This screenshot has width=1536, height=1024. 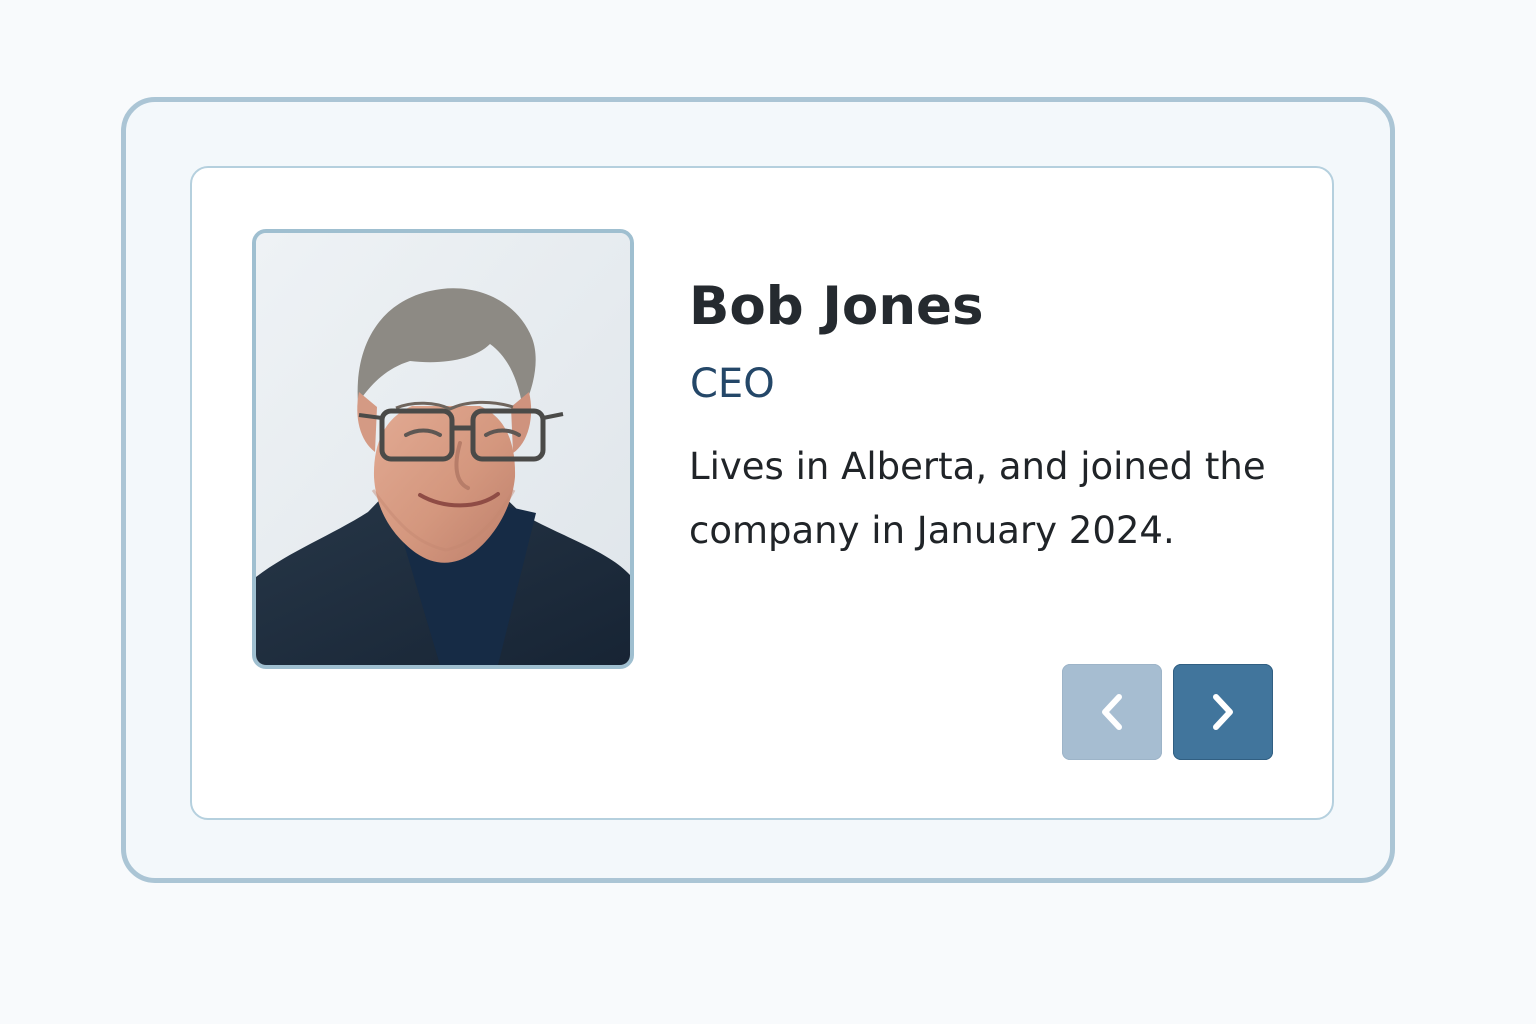 I want to click on next-button, so click(x=1223, y=712).